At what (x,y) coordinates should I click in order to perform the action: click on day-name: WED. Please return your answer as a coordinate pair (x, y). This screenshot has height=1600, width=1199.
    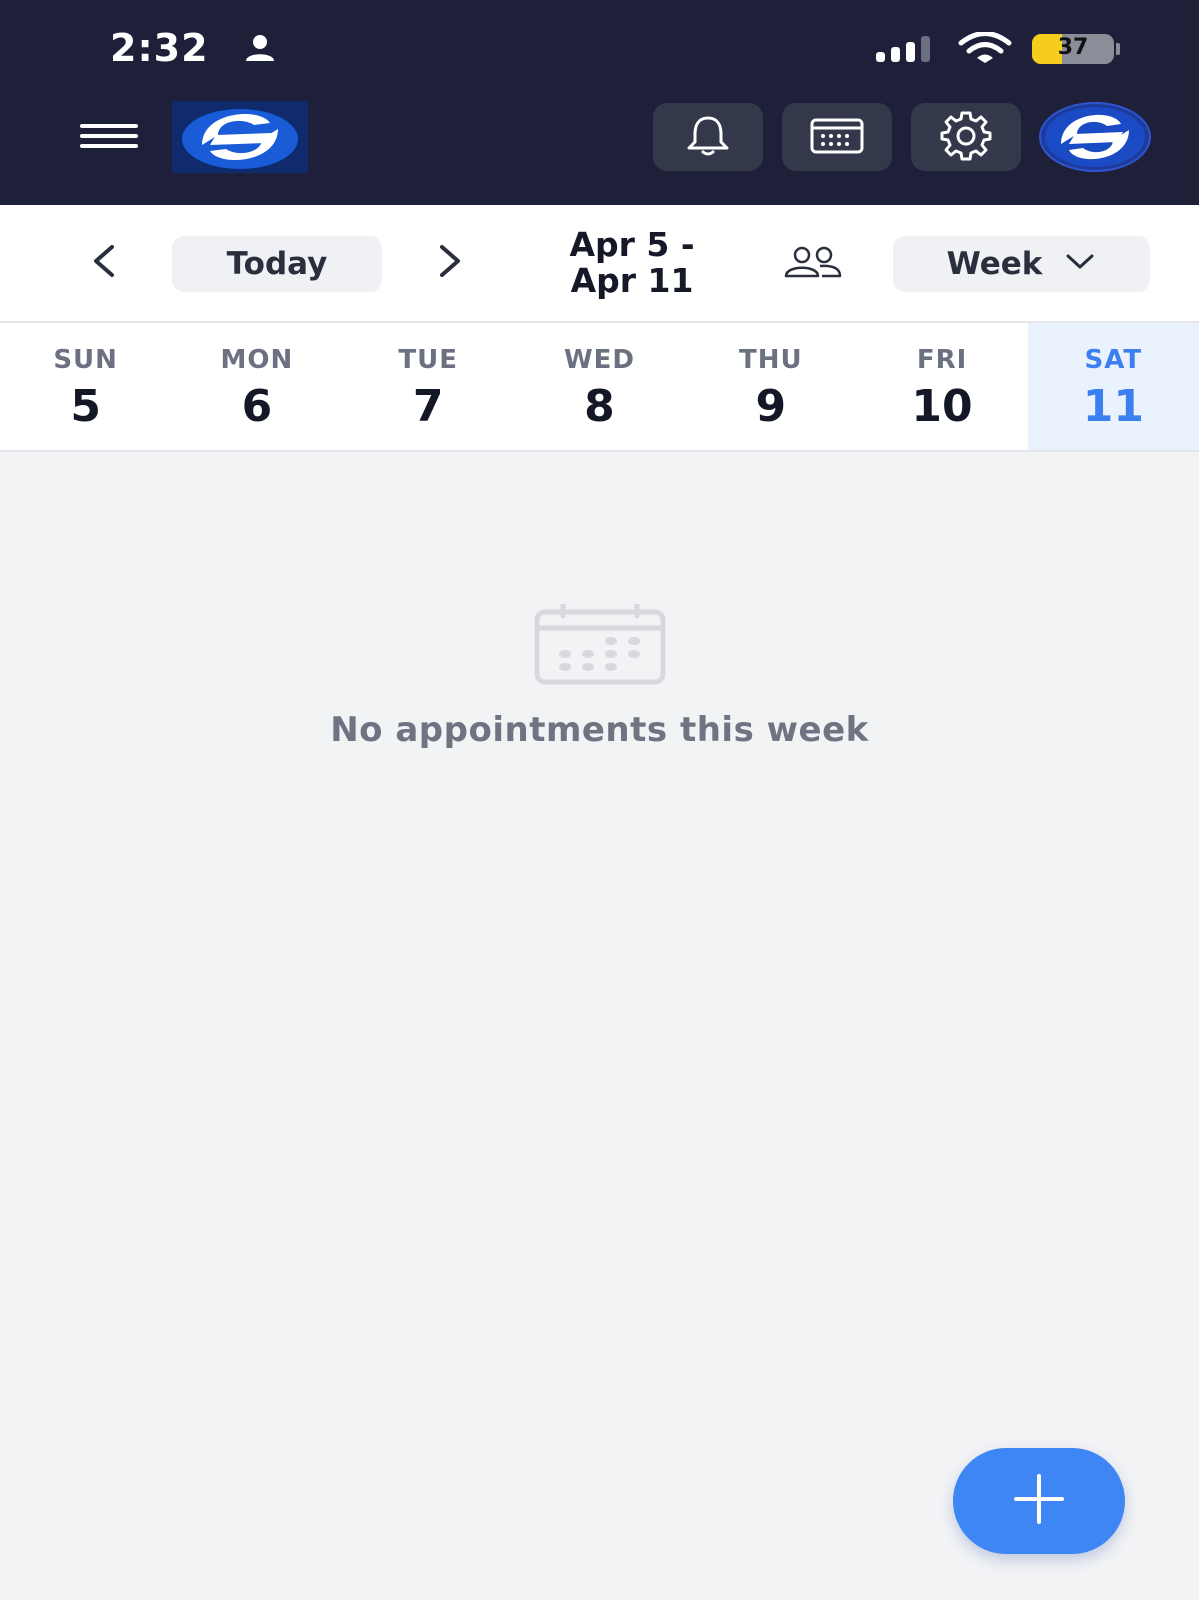
    Looking at the image, I should click on (599, 360).